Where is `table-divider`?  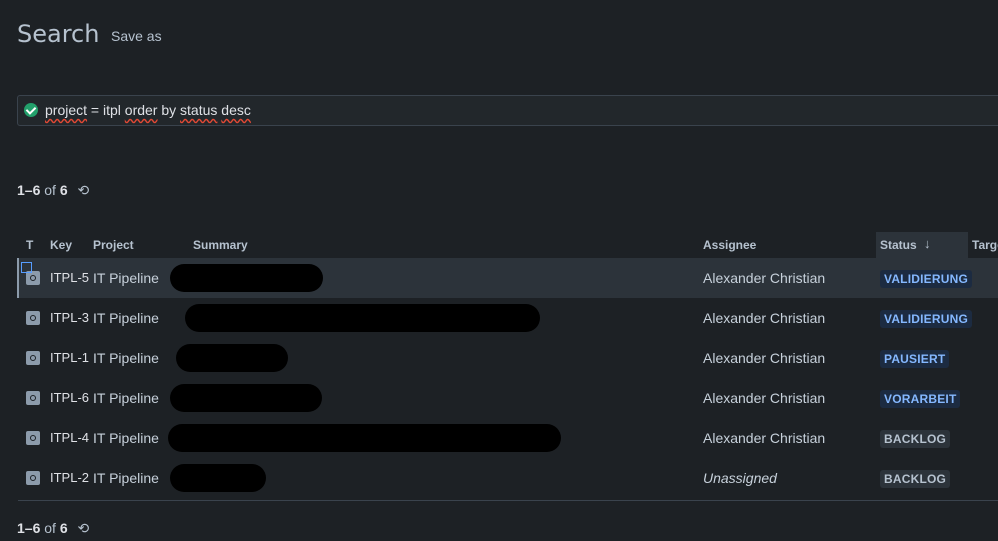
table-divider is located at coordinates (508, 500).